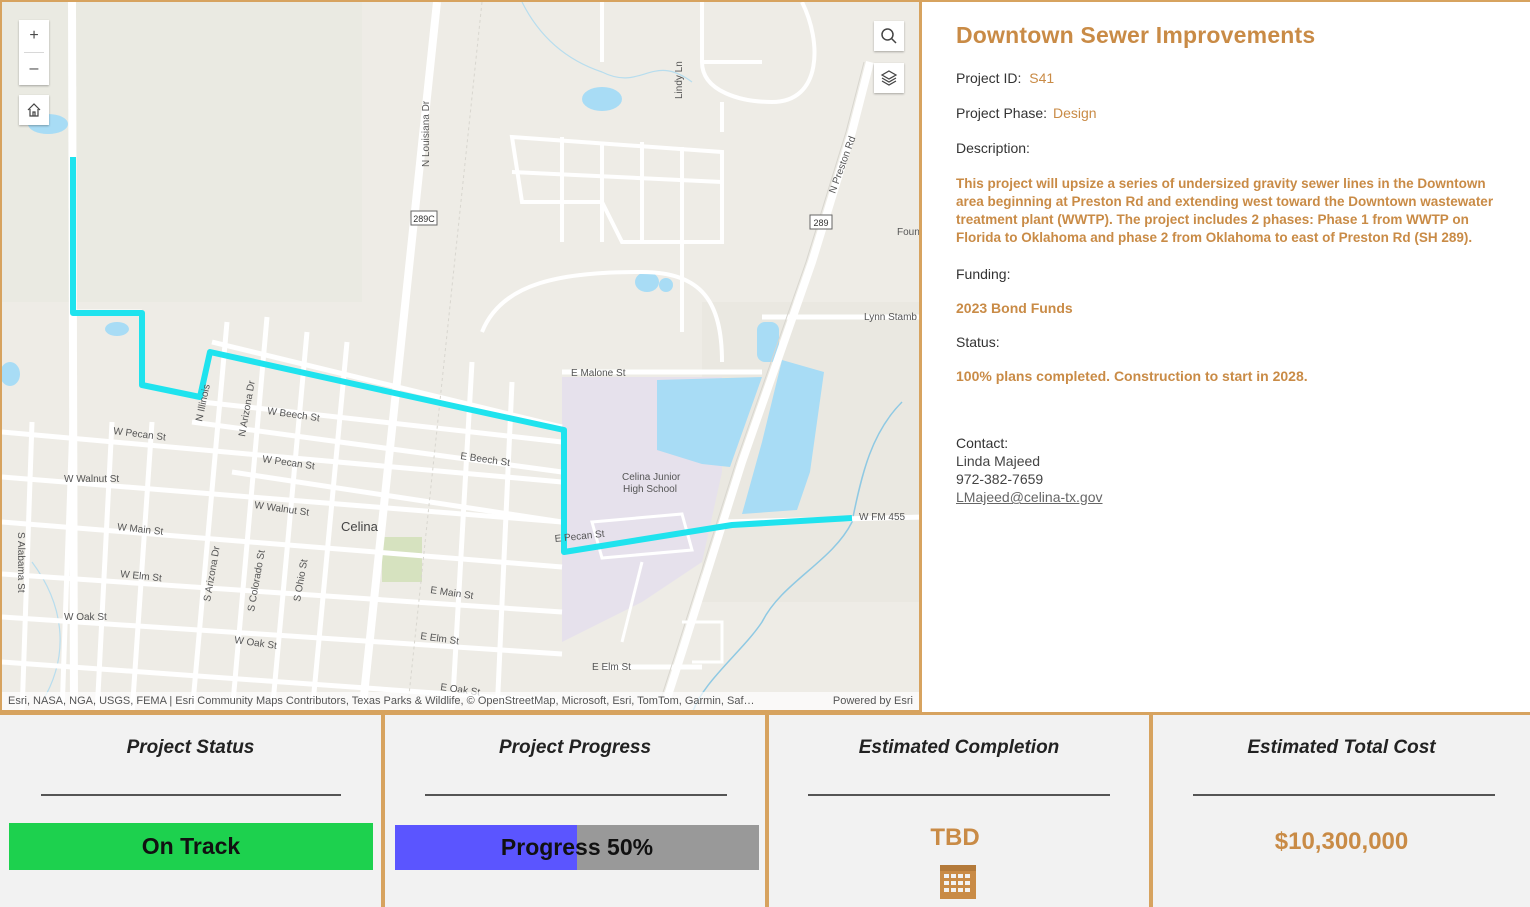  I want to click on progress-bar: Progress 50%, so click(577, 847).